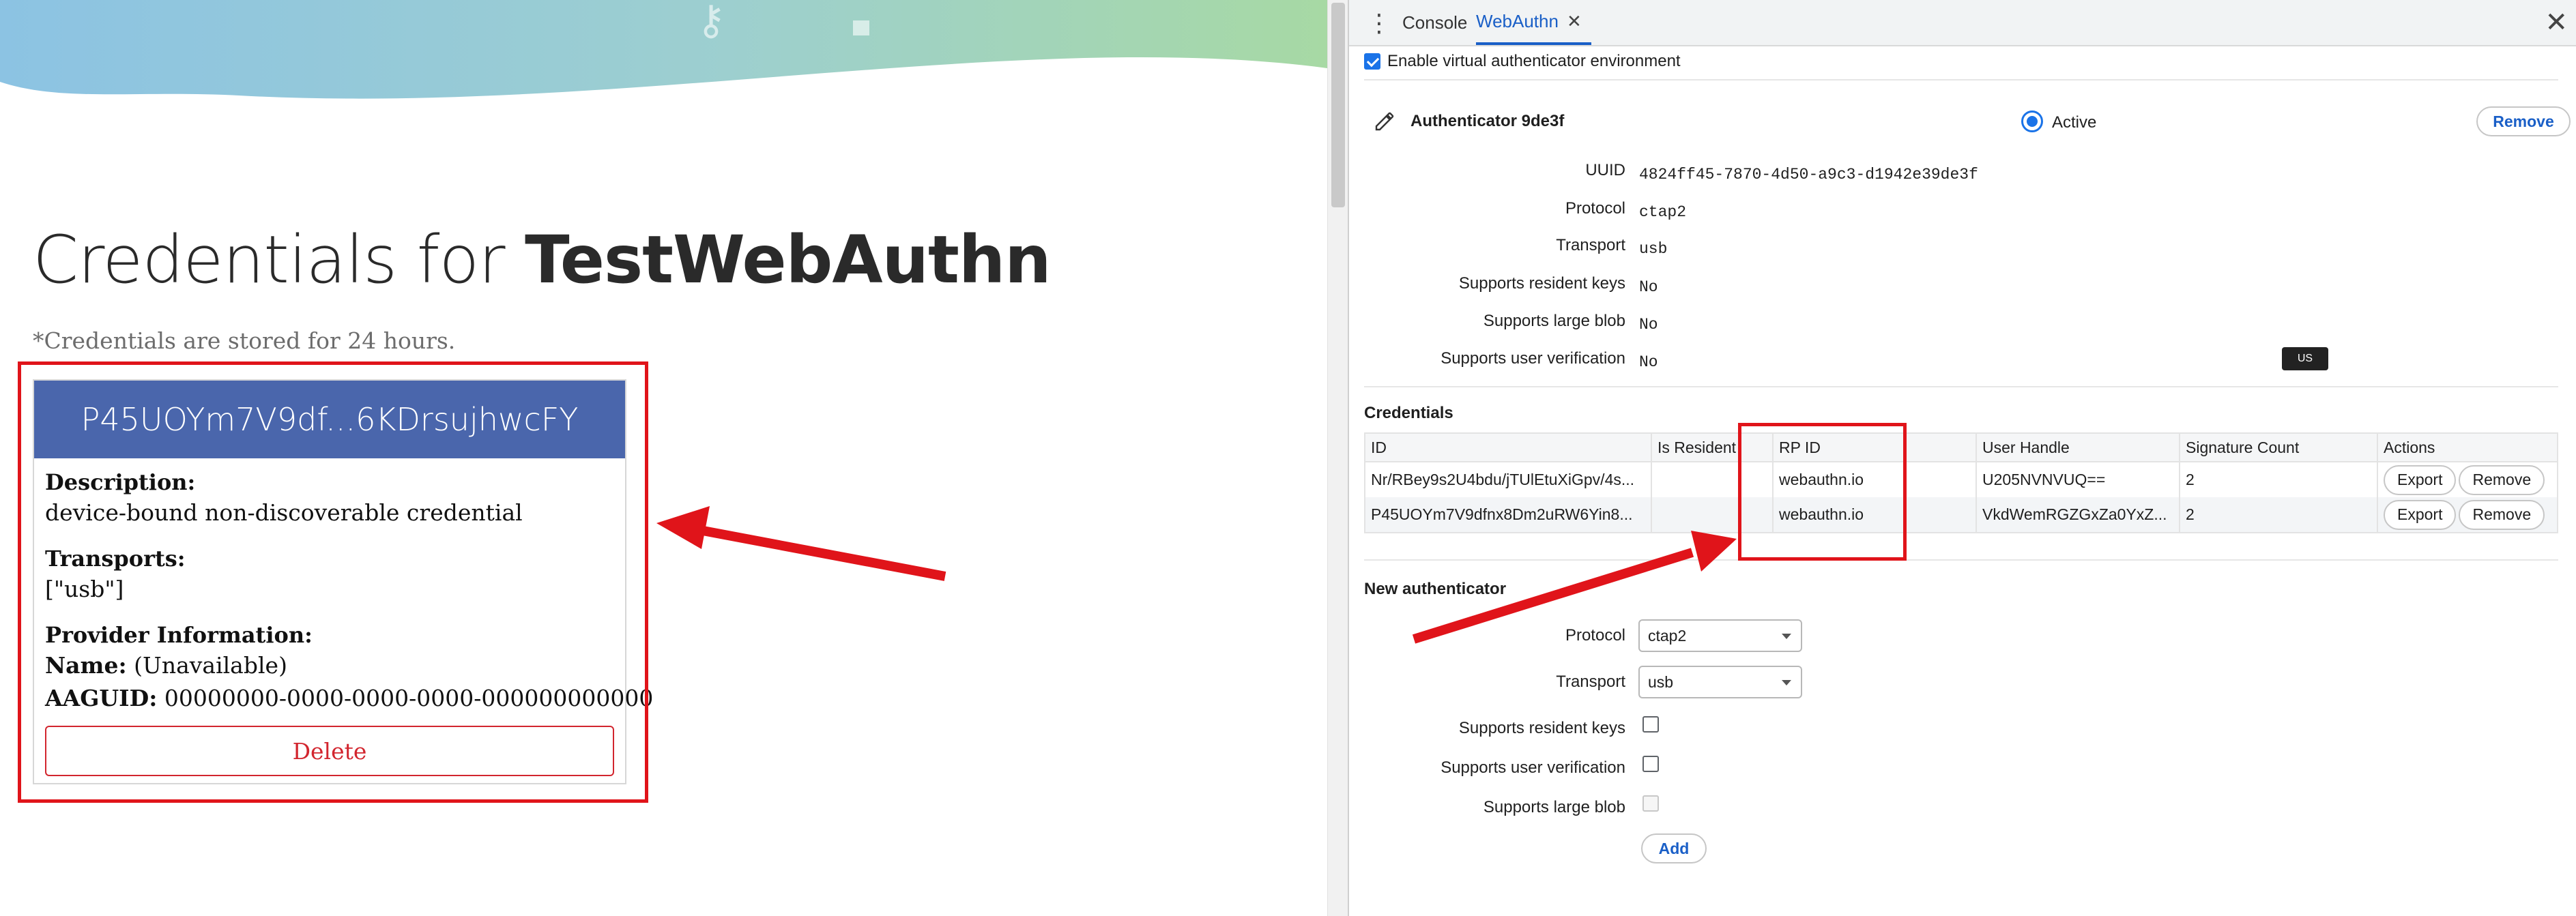 Image resolution: width=2576 pixels, height=916 pixels. Describe the element at coordinates (1720, 635) in the screenshot. I see `protocol-select: ctap2` at that location.